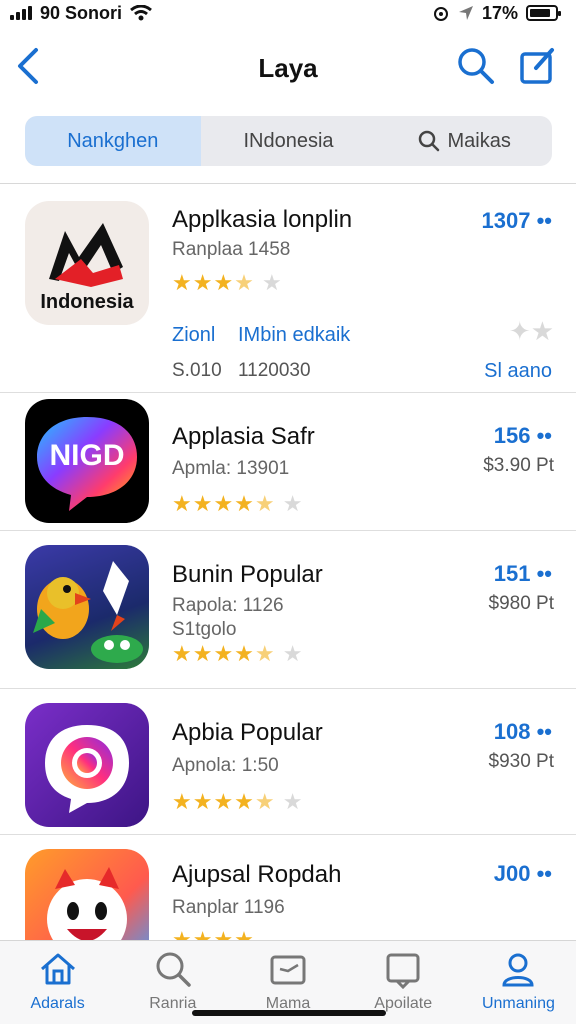 This screenshot has height=1024, width=576. Describe the element at coordinates (440, 14) in the screenshot. I see `alarm-icon` at that location.